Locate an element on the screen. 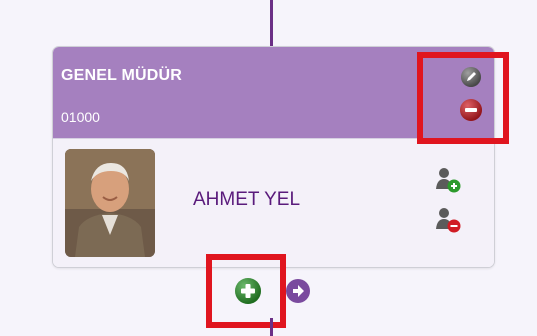  remove-person-button is located at coordinates (448, 220).